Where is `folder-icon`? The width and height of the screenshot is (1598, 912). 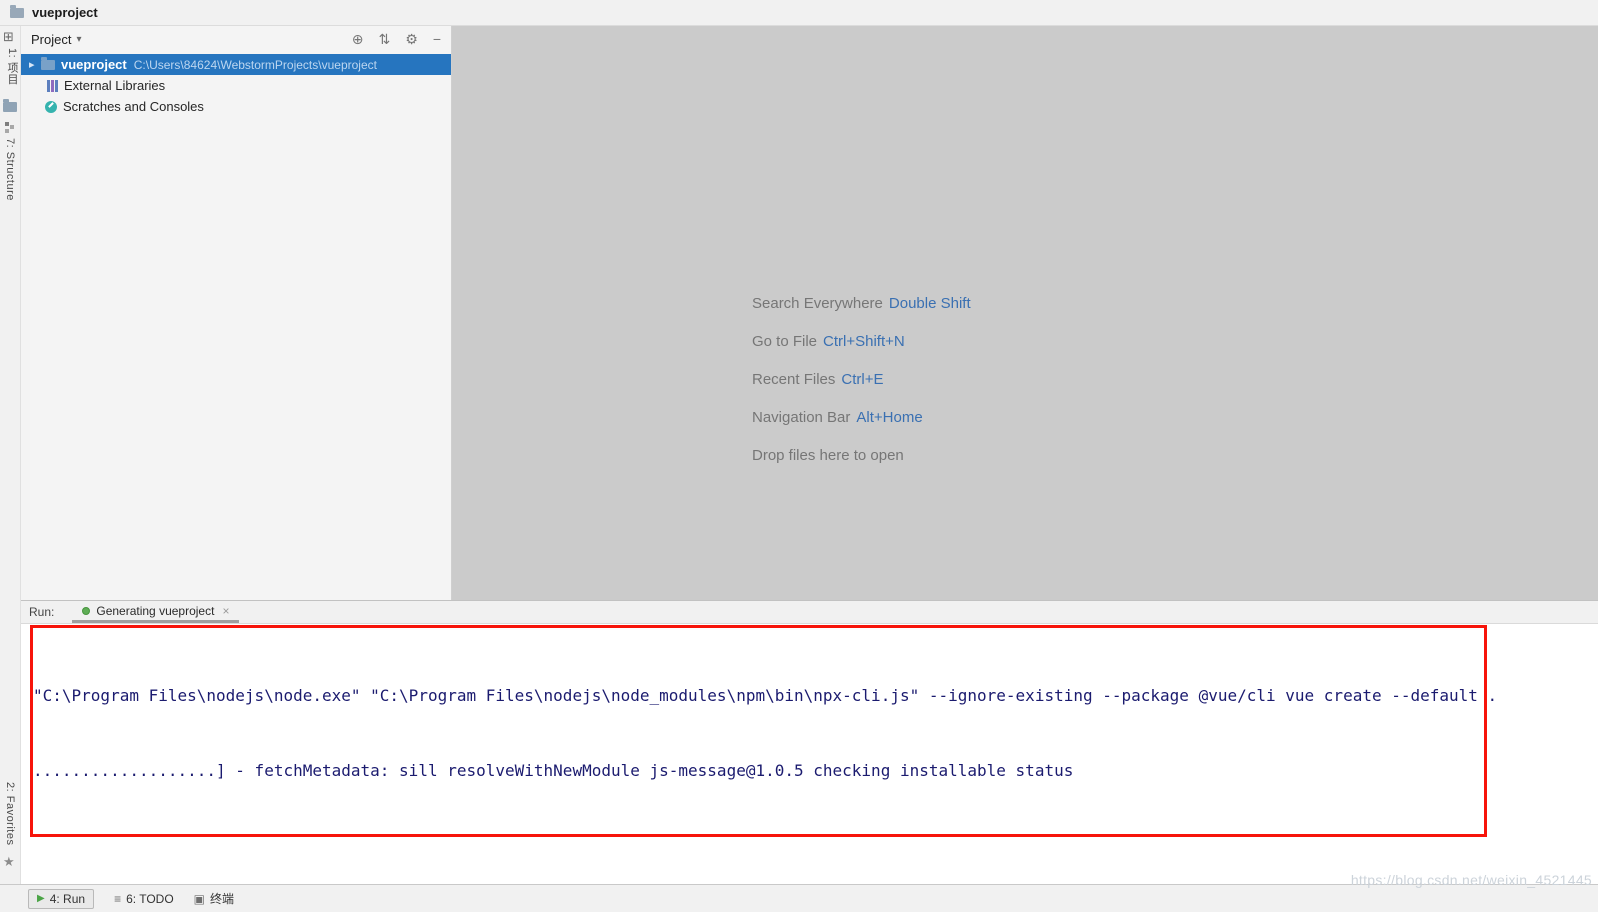
folder-icon is located at coordinates (48, 63).